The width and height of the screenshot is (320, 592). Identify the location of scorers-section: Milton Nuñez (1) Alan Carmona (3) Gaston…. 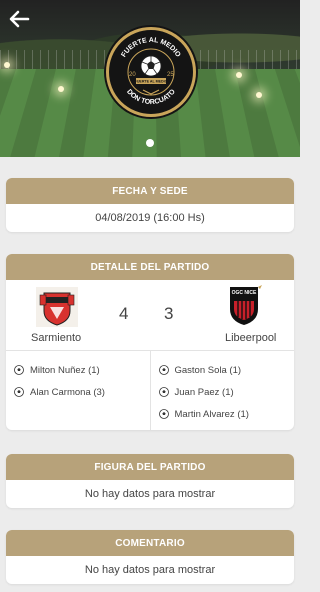
(150, 390).